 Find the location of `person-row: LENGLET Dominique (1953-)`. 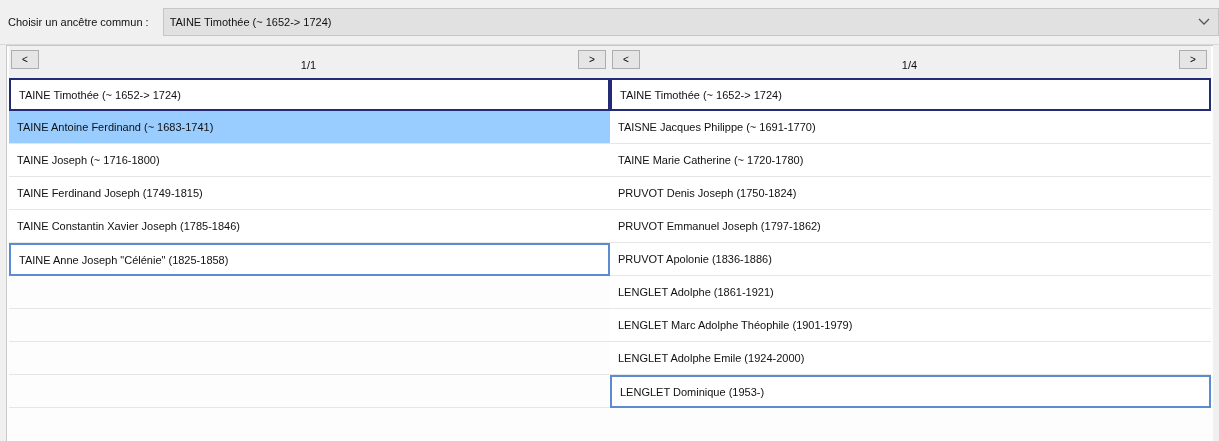

person-row: LENGLET Dominique (1953-) is located at coordinates (910, 391).